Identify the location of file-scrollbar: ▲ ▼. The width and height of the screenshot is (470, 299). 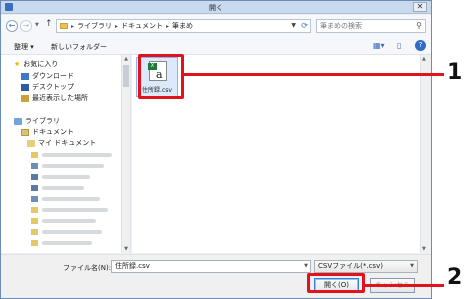
(425, 154).